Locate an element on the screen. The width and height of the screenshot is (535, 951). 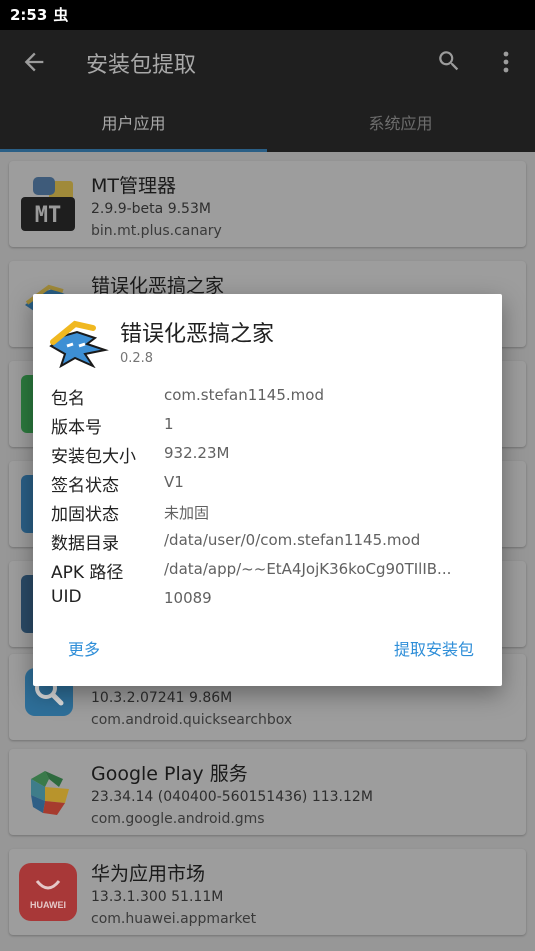
notification-bug-icon: 虫 is located at coordinates (61, 15).